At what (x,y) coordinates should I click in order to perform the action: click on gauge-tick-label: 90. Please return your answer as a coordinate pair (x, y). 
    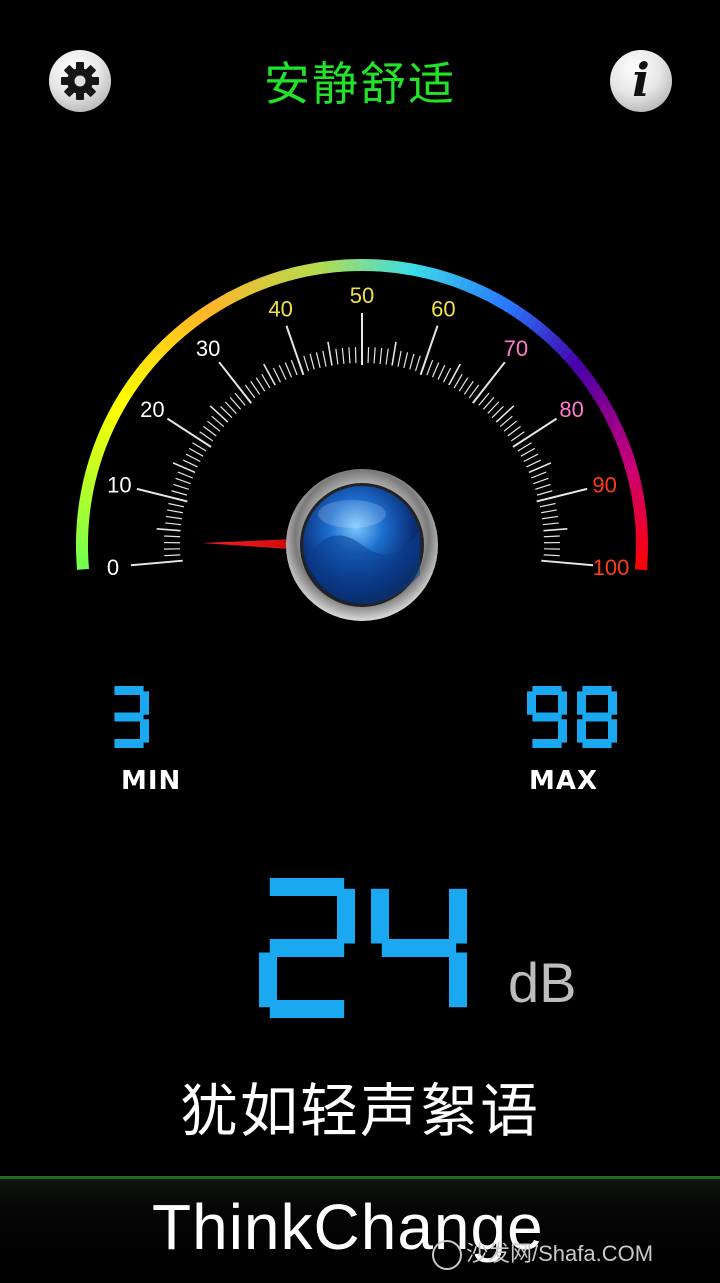
    Looking at the image, I should click on (604, 485).